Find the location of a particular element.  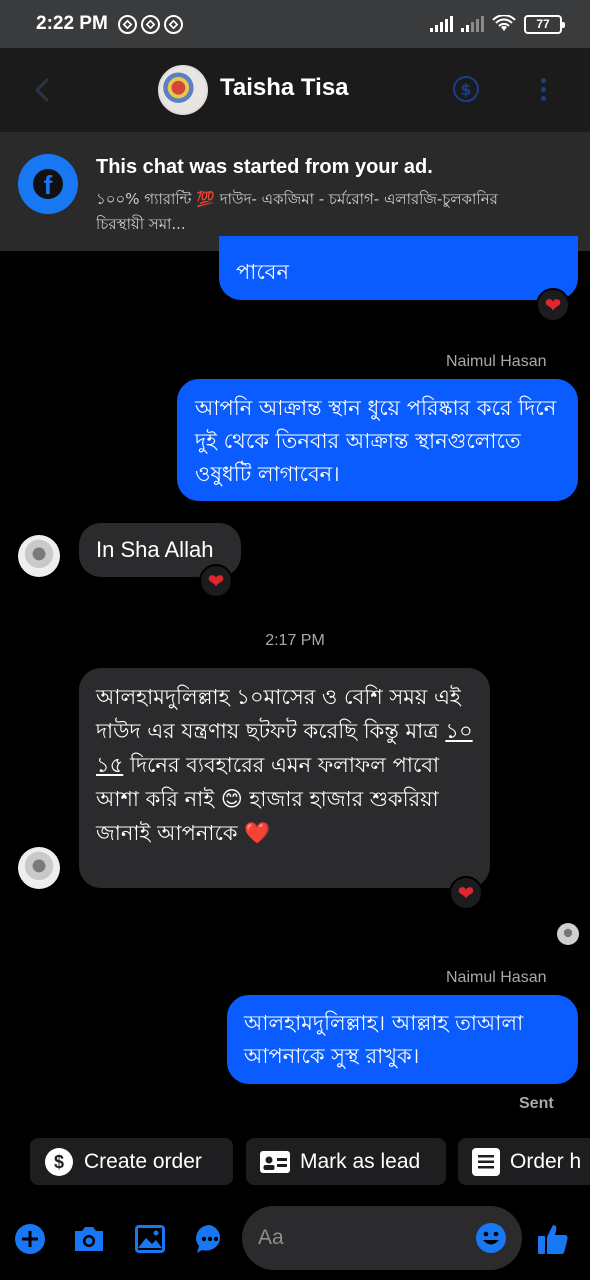

composer-bar: Aa is located at coordinates (295, 1240).